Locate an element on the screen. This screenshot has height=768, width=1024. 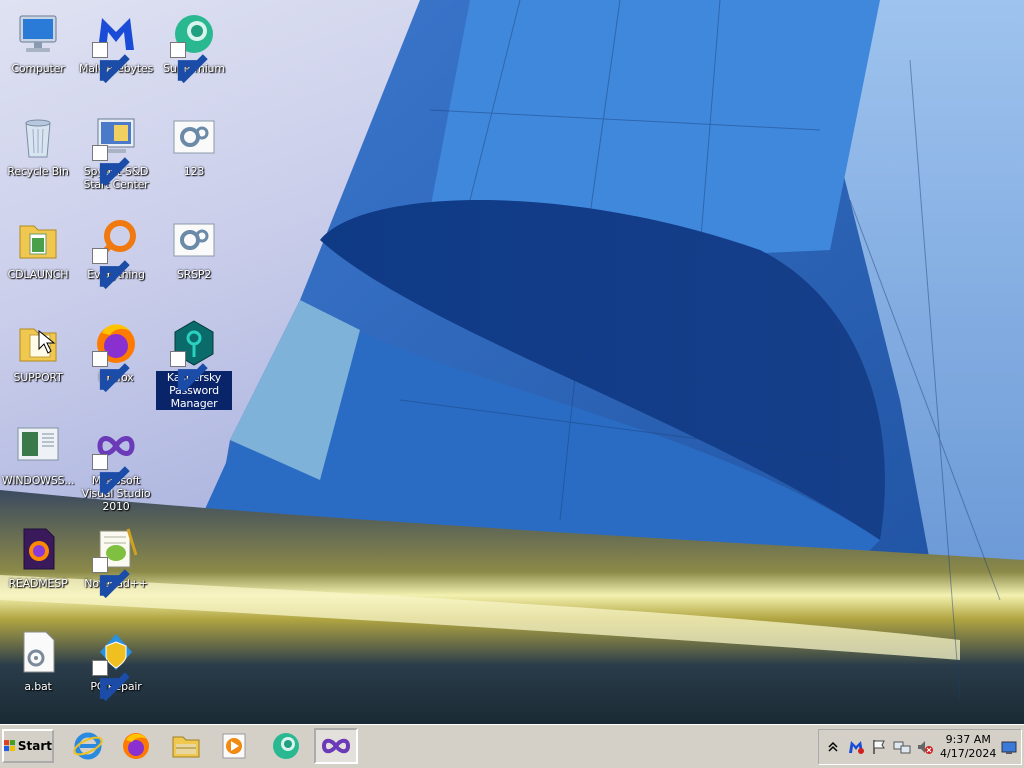
desktop-icon-label: CDLAUNCH is located at coordinates (38, 274).